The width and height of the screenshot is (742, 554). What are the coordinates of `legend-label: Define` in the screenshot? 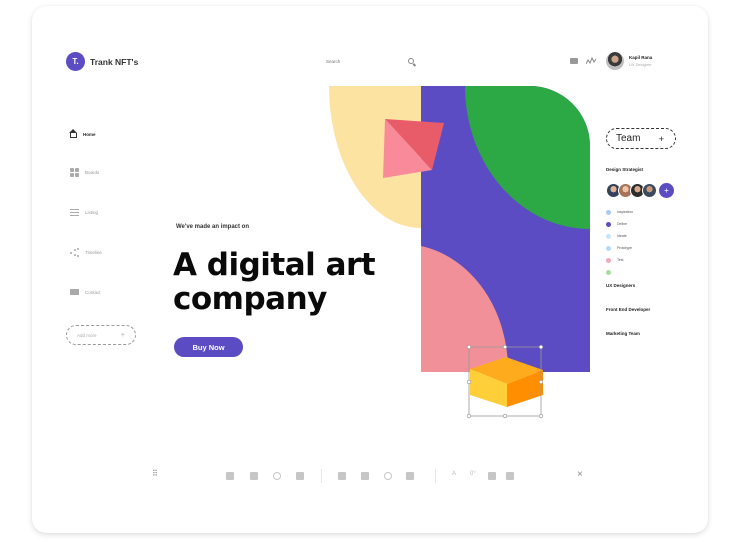 It's located at (622, 224).